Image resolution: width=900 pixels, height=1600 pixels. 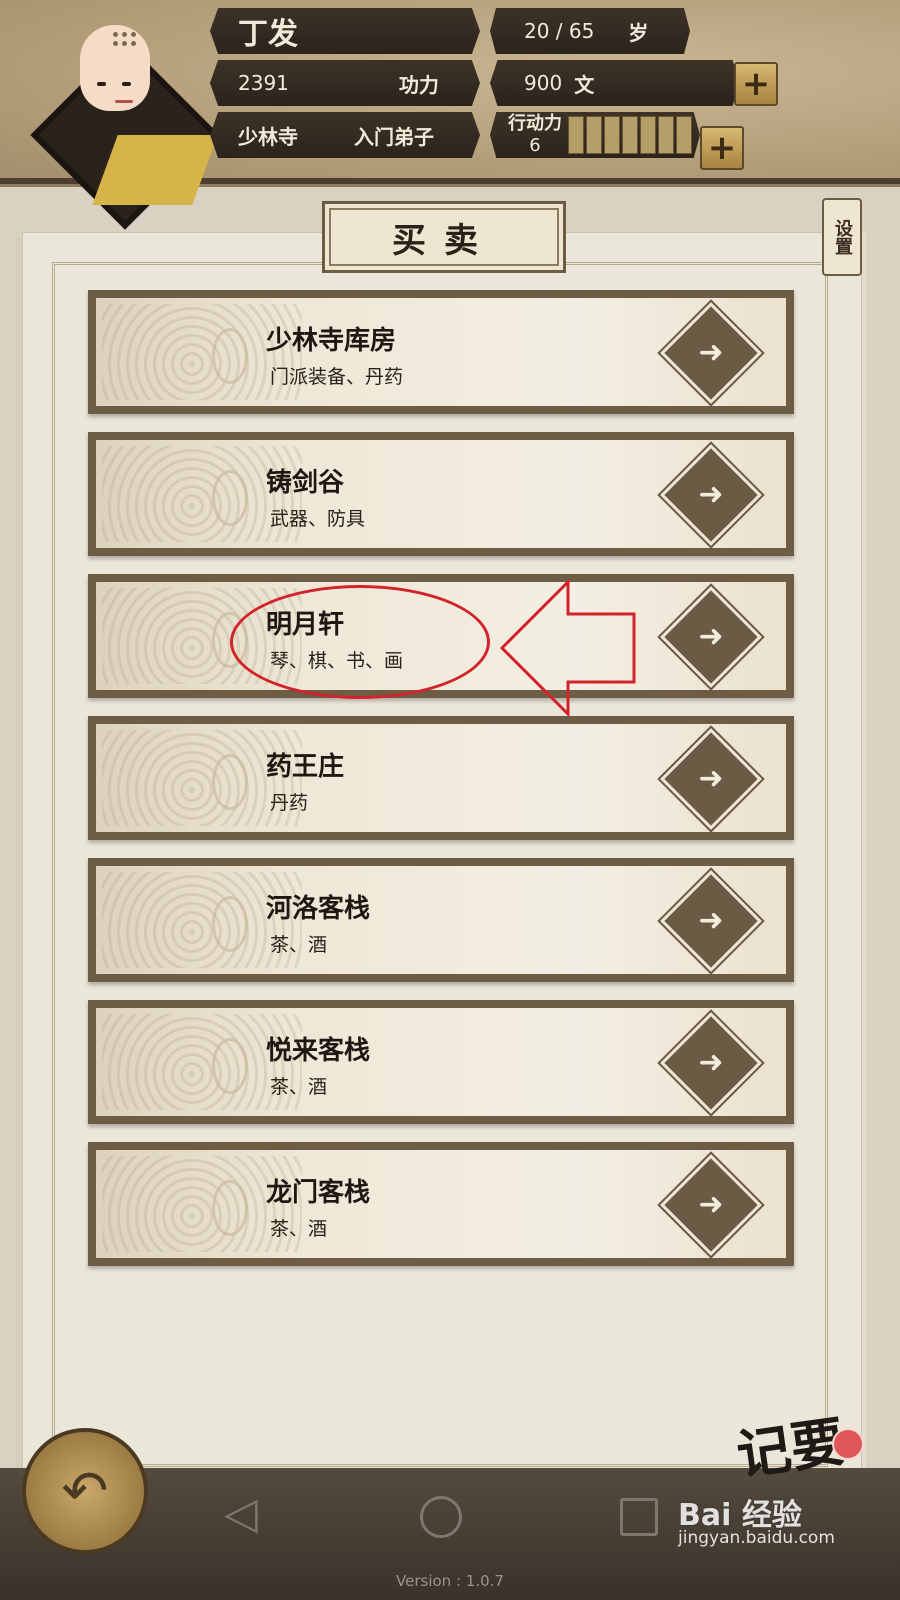 What do you see at coordinates (345, 83) in the screenshot?
I see `power-bar: 2391 功力` at bounding box center [345, 83].